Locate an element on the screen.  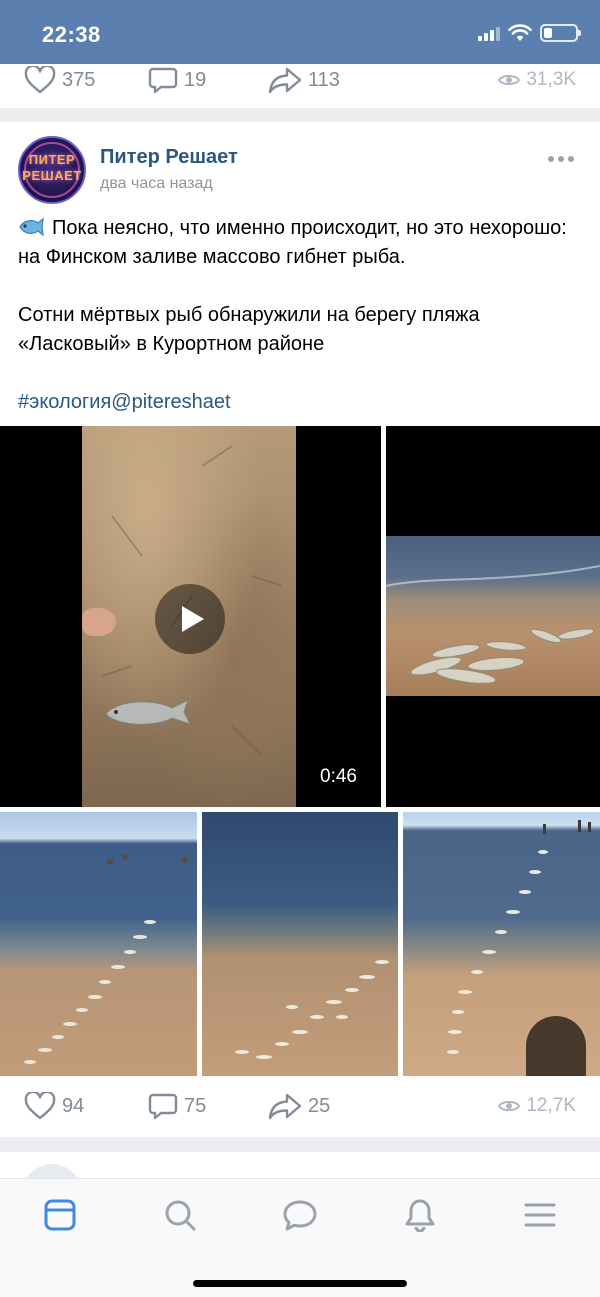
status-bar: 22:38 is located at coordinates (300, 32).